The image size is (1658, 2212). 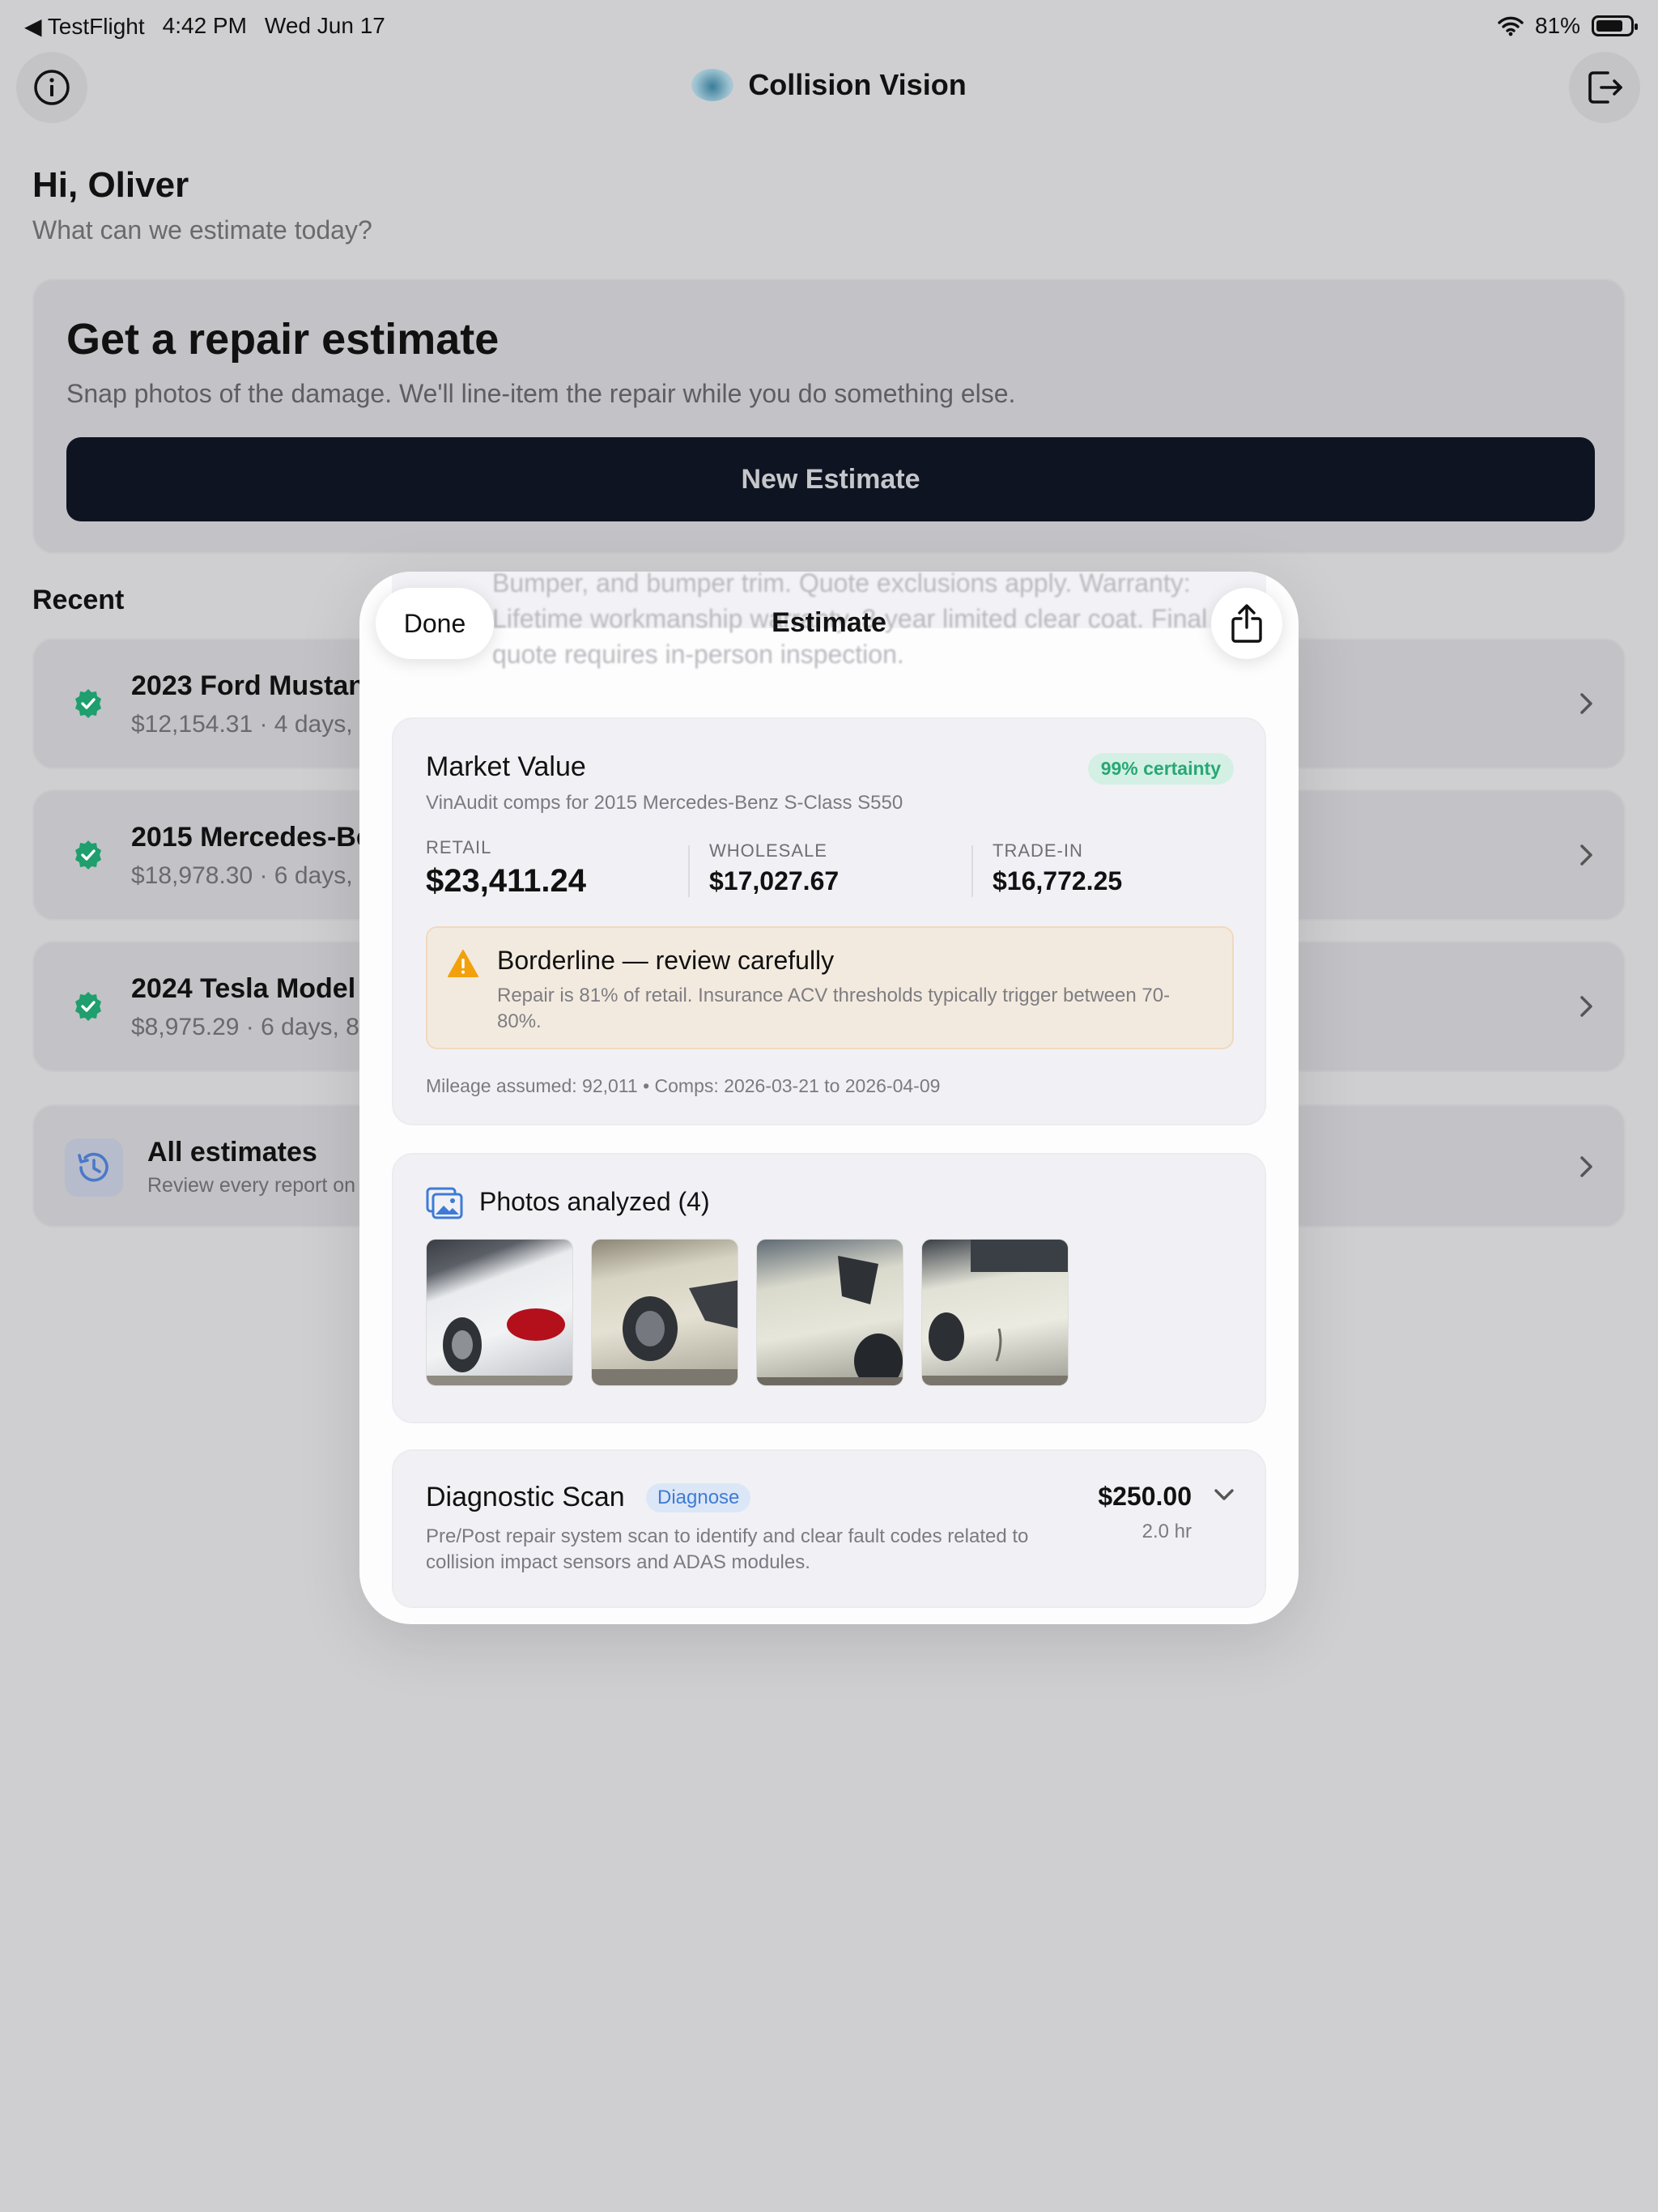 I want to click on line-item-title: Diagnostic Scan, so click(x=525, y=1497).